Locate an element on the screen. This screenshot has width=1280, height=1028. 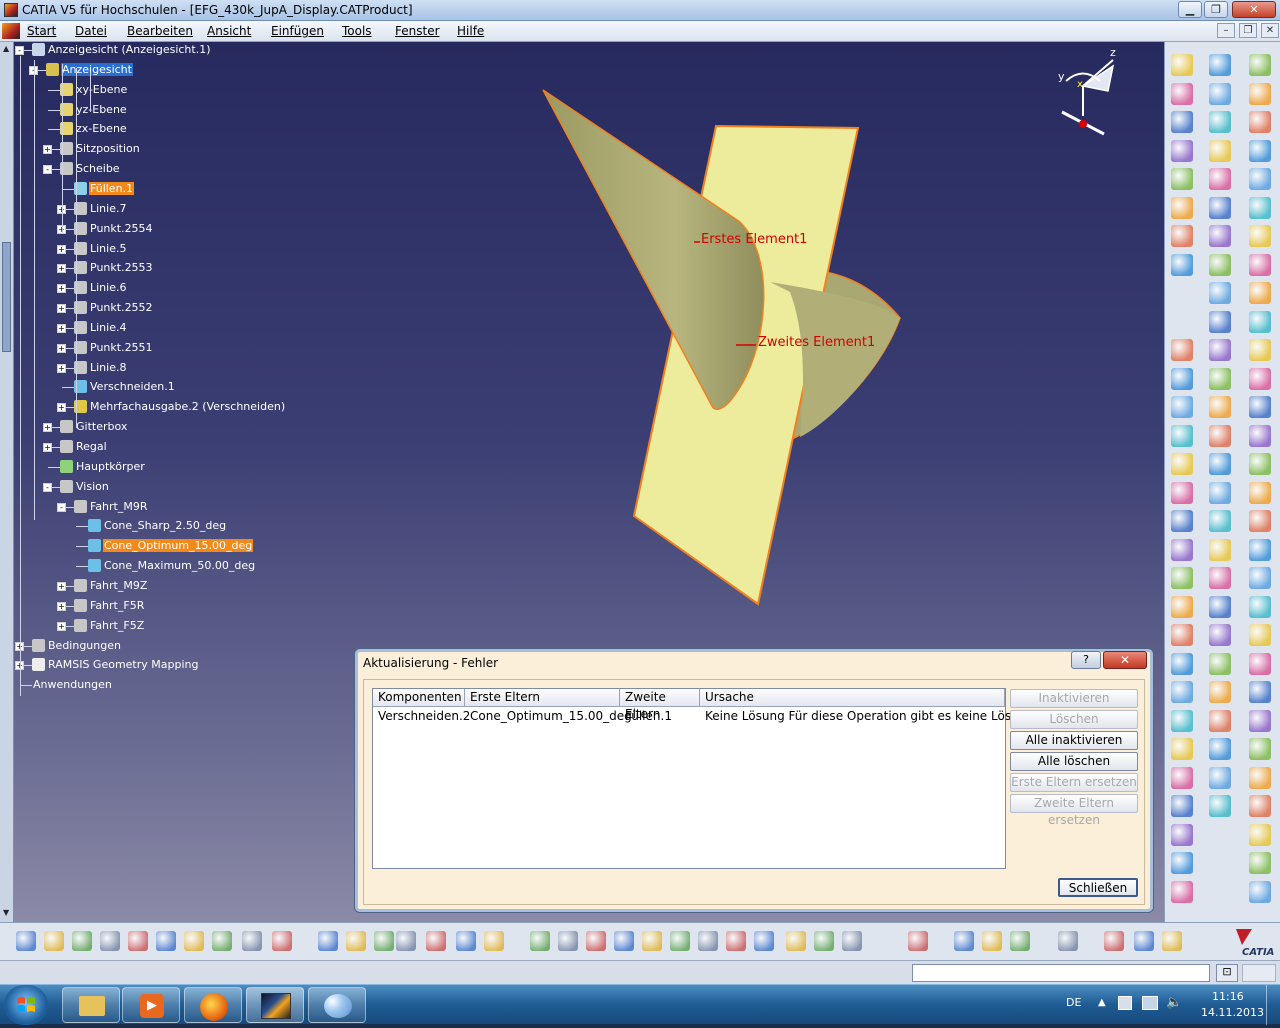
tree-node: Linie.6 is located at coordinates (100, 288).